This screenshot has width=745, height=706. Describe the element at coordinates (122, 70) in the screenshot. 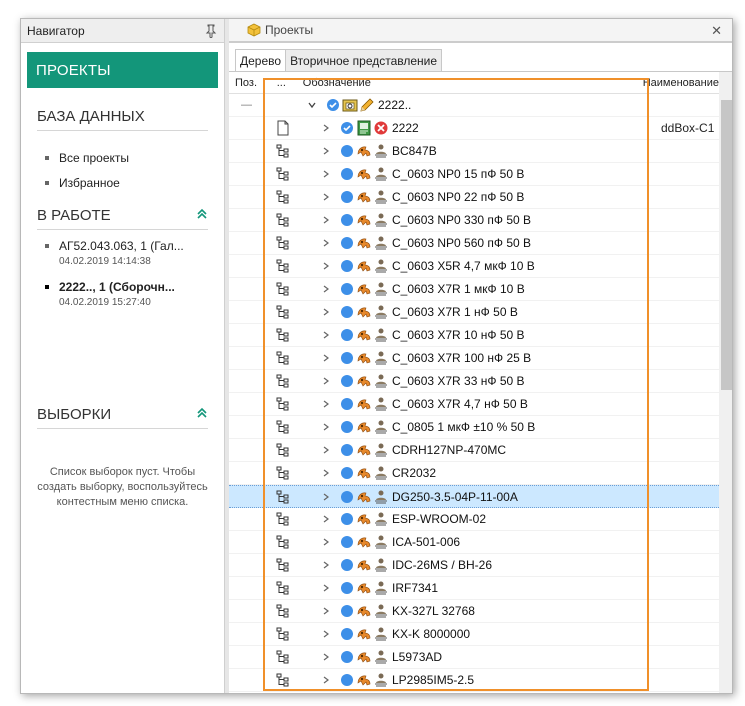

I see `projects-button: ПРОЕКТЫ` at that location.